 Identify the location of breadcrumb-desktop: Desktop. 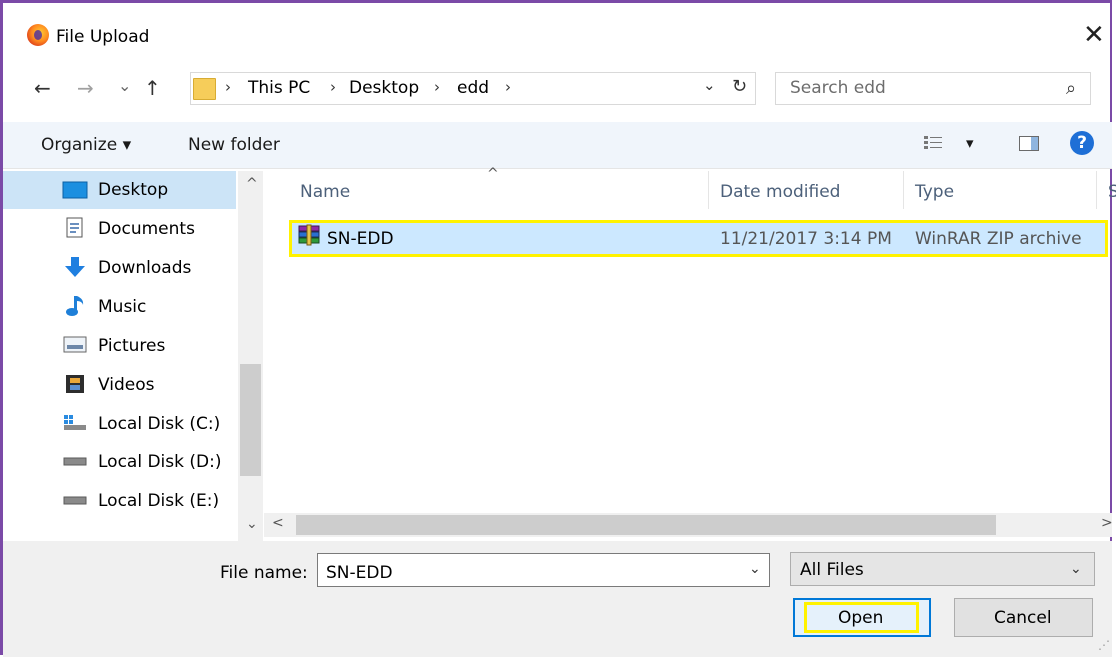
(384, 88).